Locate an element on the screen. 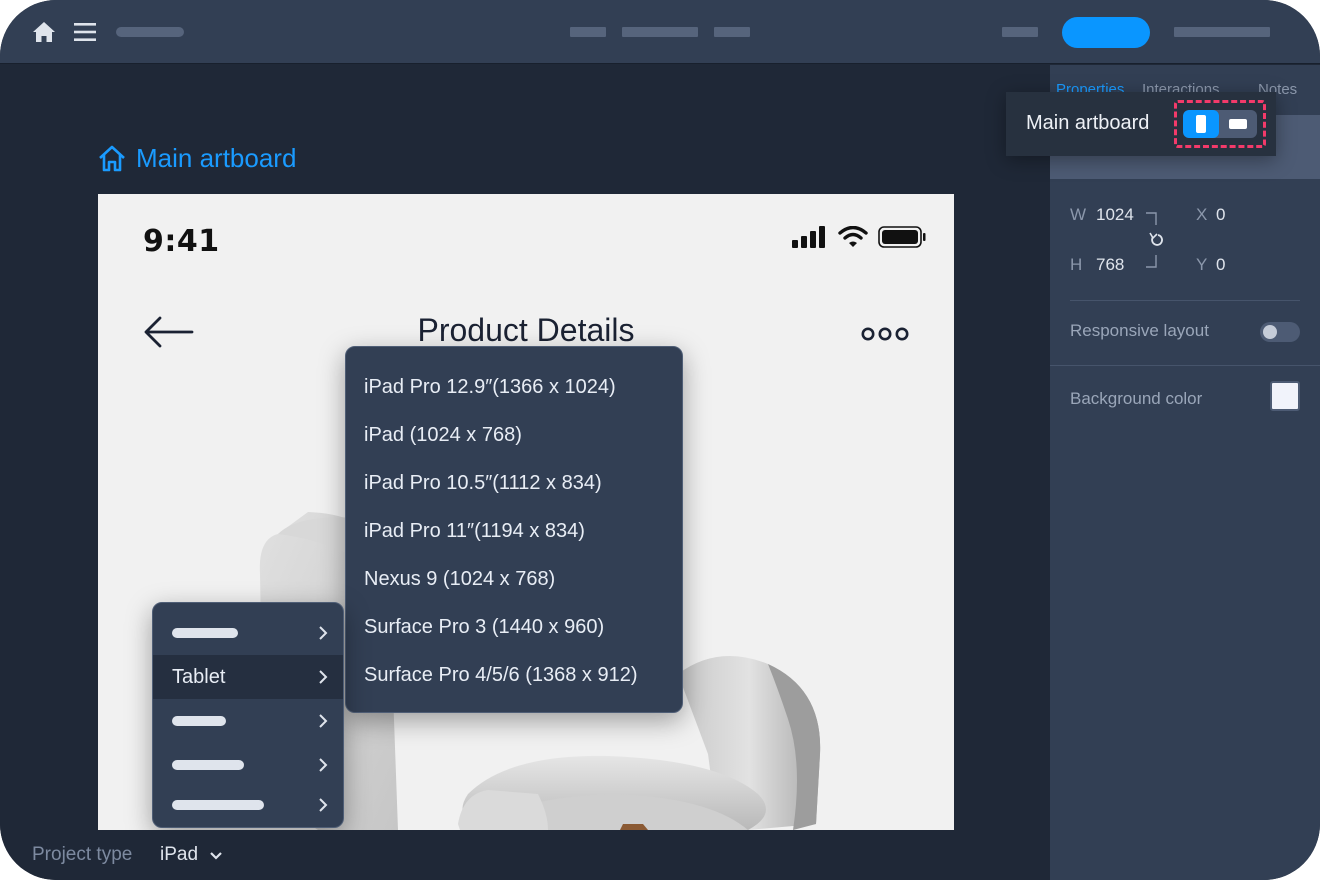  category-item-tablet: Tablet is located at coordinates (248, 677).